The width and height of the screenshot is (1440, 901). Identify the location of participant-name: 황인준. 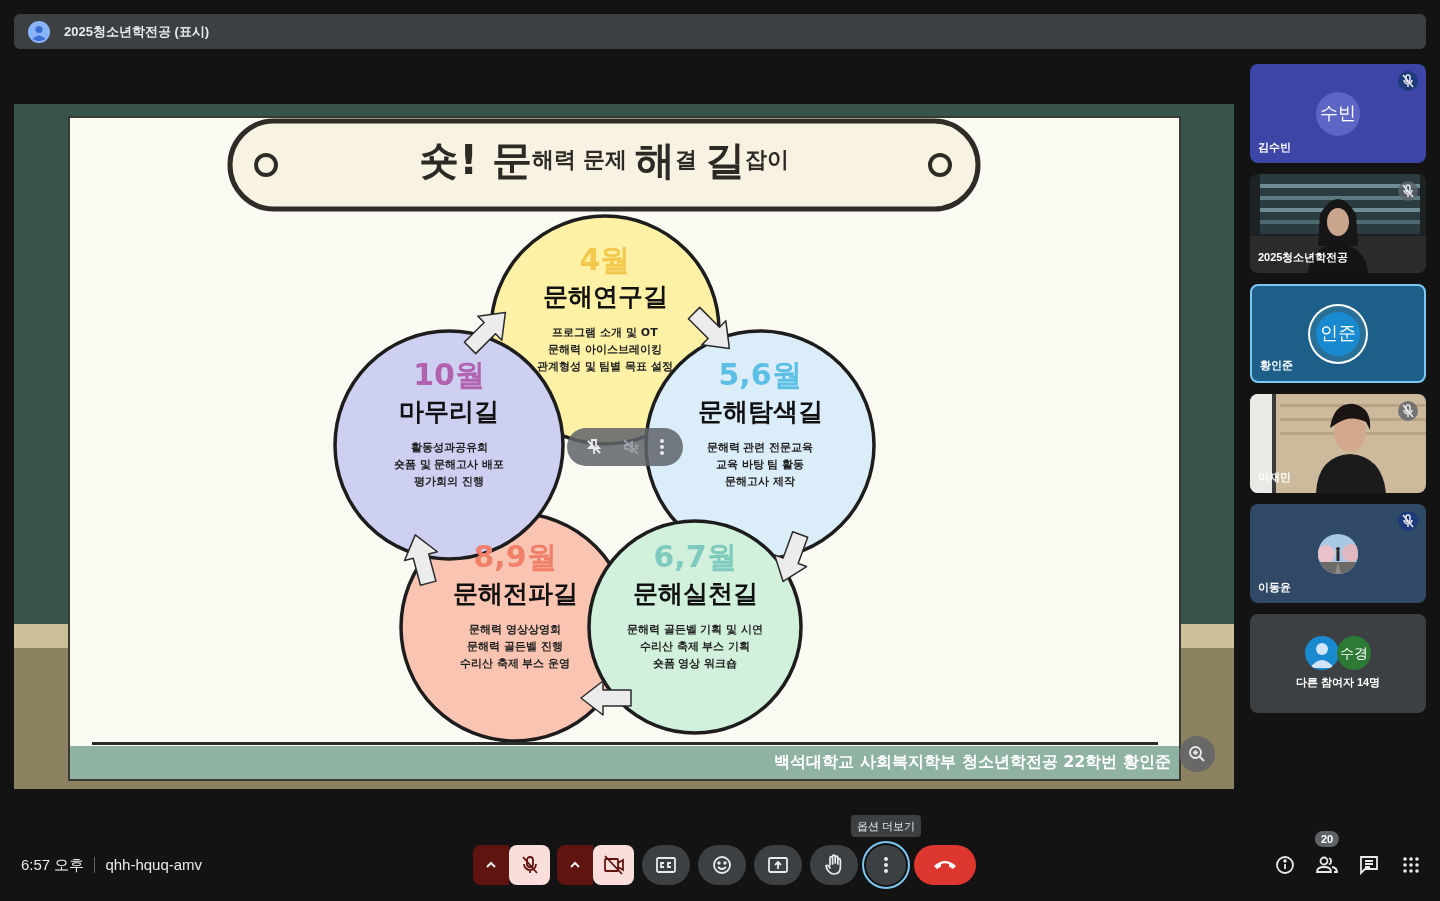
(1276, 365).